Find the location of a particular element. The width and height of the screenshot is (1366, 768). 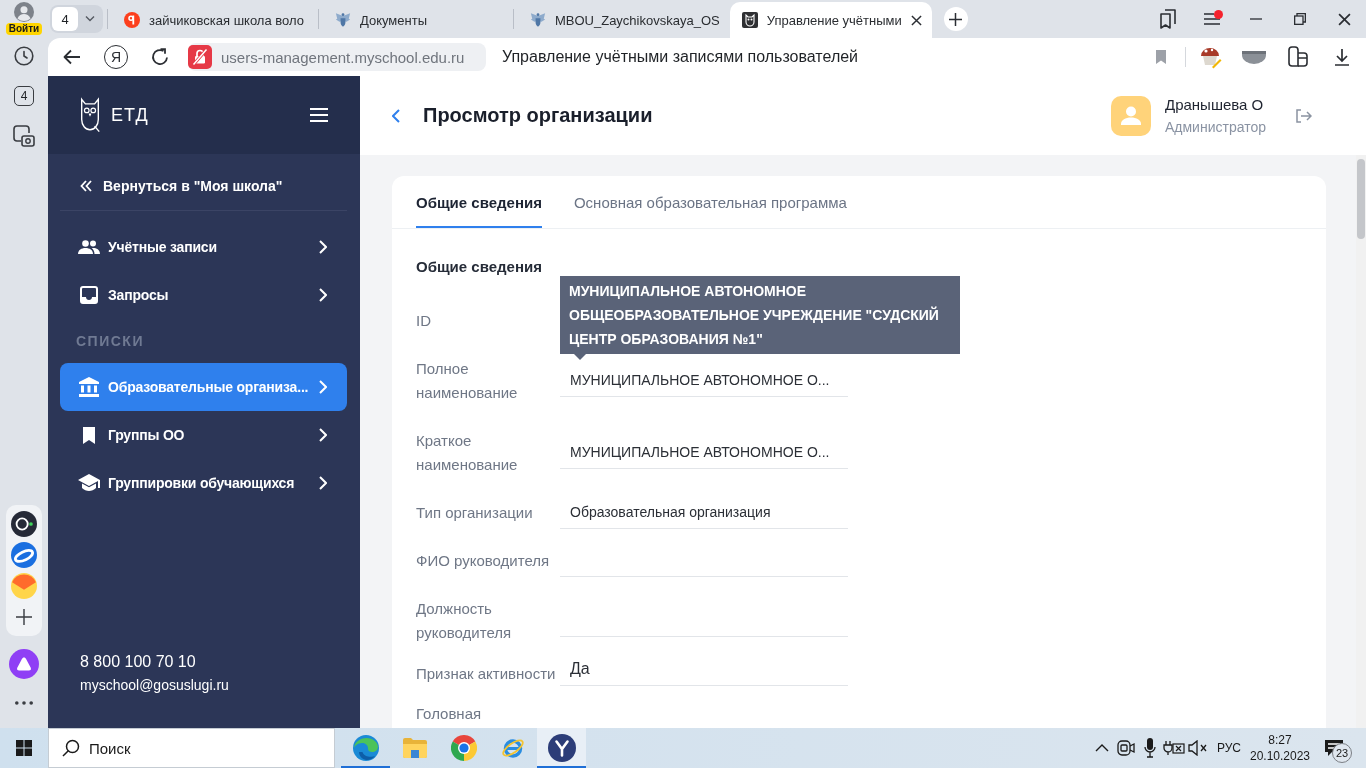

fork-logo-icon is located at coordinates (561, 748).